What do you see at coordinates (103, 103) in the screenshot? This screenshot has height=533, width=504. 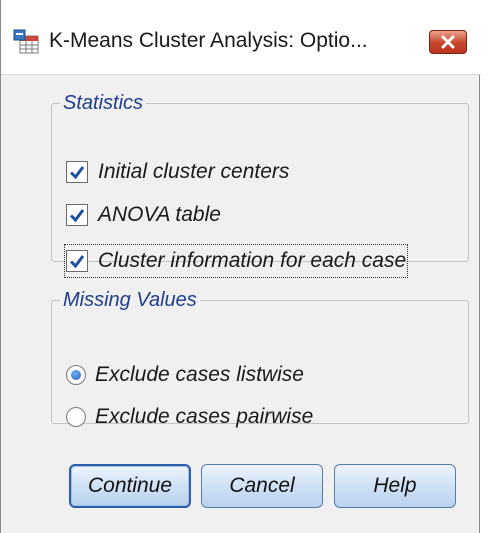 I see `statistics-legend: Statistics` at bounding box center [103, 103].